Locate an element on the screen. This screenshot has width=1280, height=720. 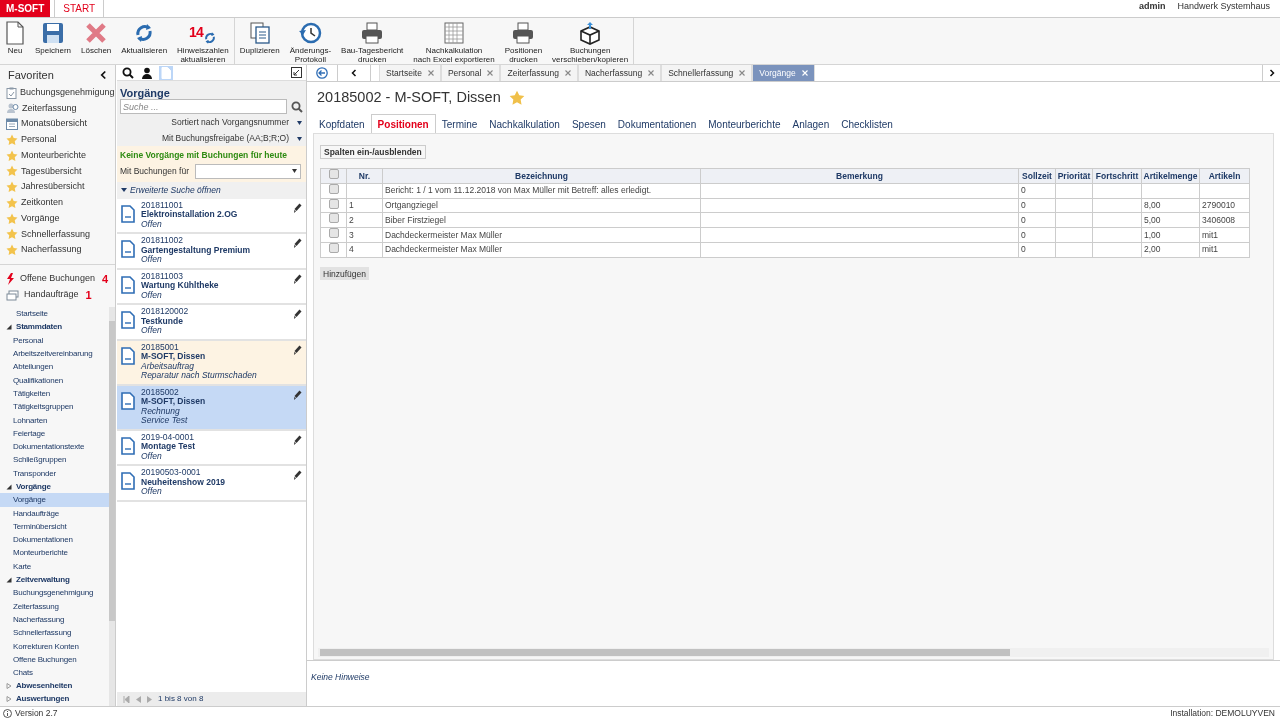
toolbar-button: Löschen is located at coordinates (96, 38).